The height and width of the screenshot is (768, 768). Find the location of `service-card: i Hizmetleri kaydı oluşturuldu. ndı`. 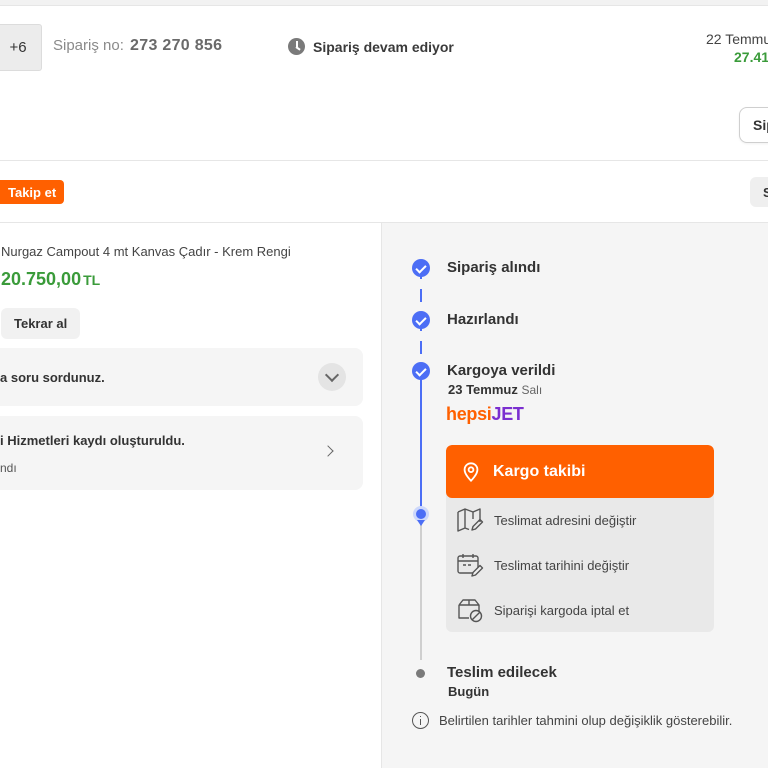

service-card: i Hizmetleri kaydı oluşturuldu. ndı is located at coordinates (181, 453).